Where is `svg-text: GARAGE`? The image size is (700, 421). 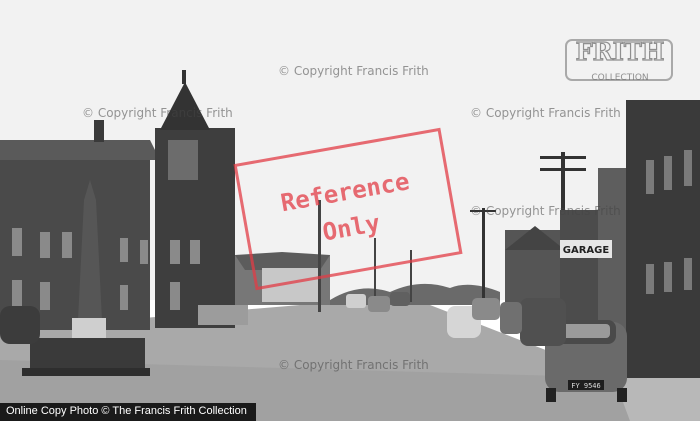
svg-text: GARAGE is located at coordinates (586, 250).